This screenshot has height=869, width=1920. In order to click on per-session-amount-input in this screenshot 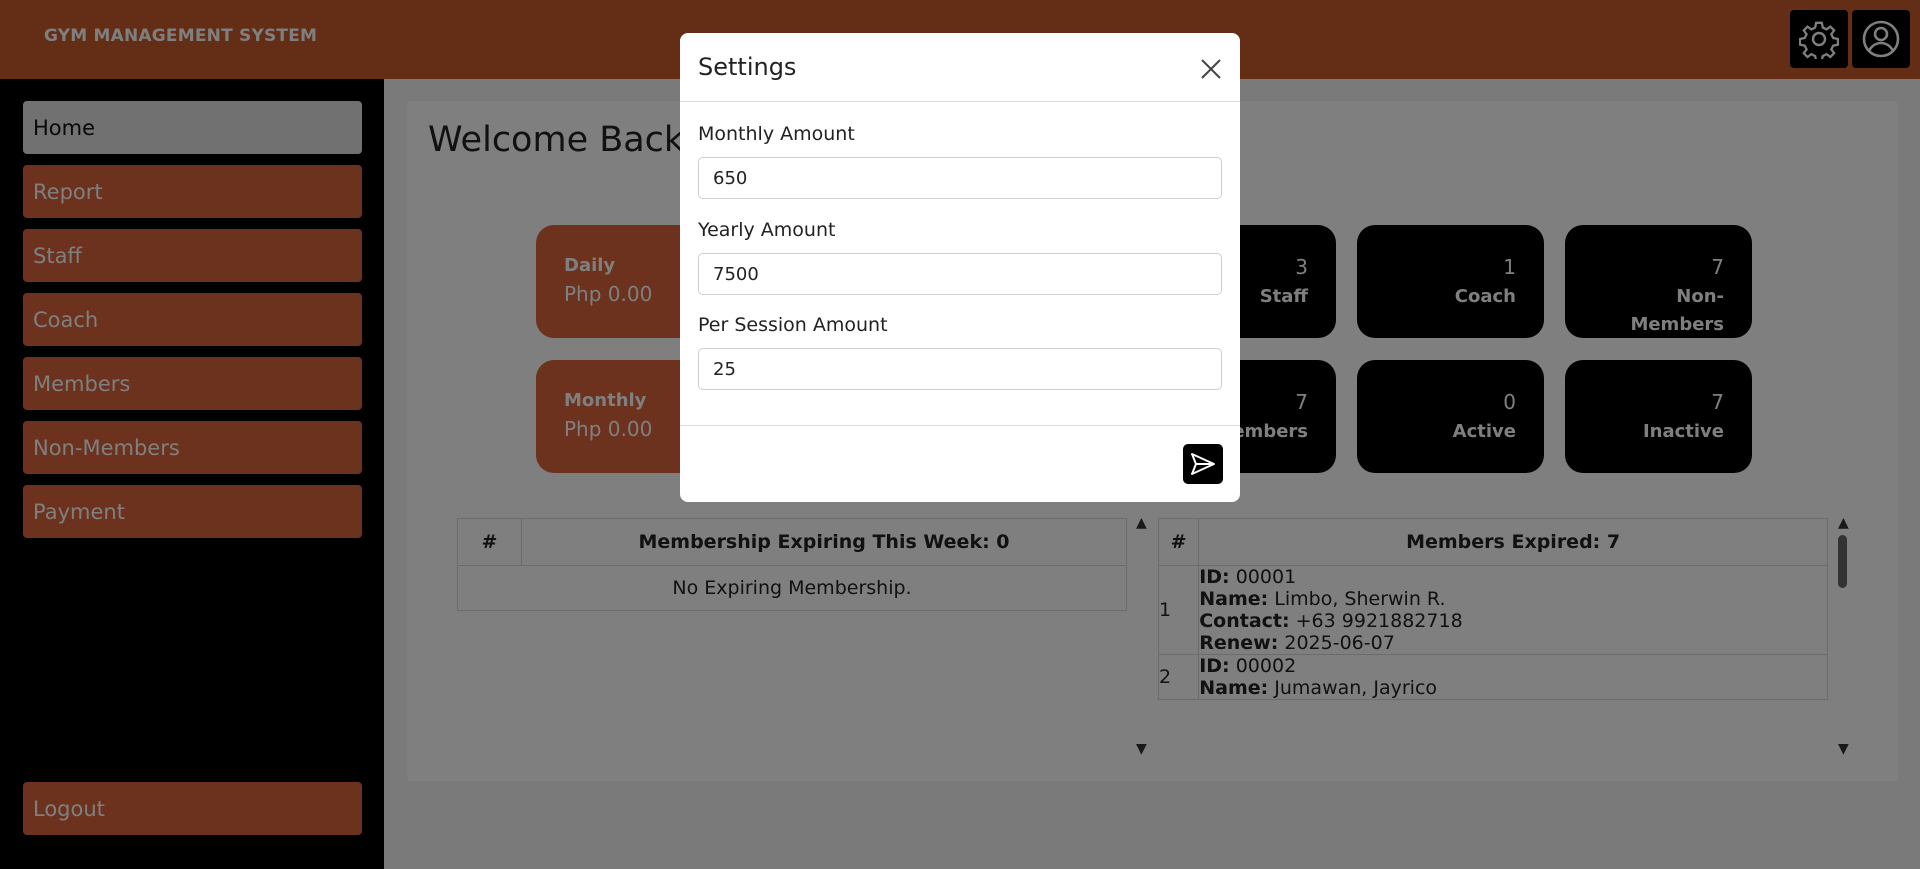, I will do `click(960, 369)`.